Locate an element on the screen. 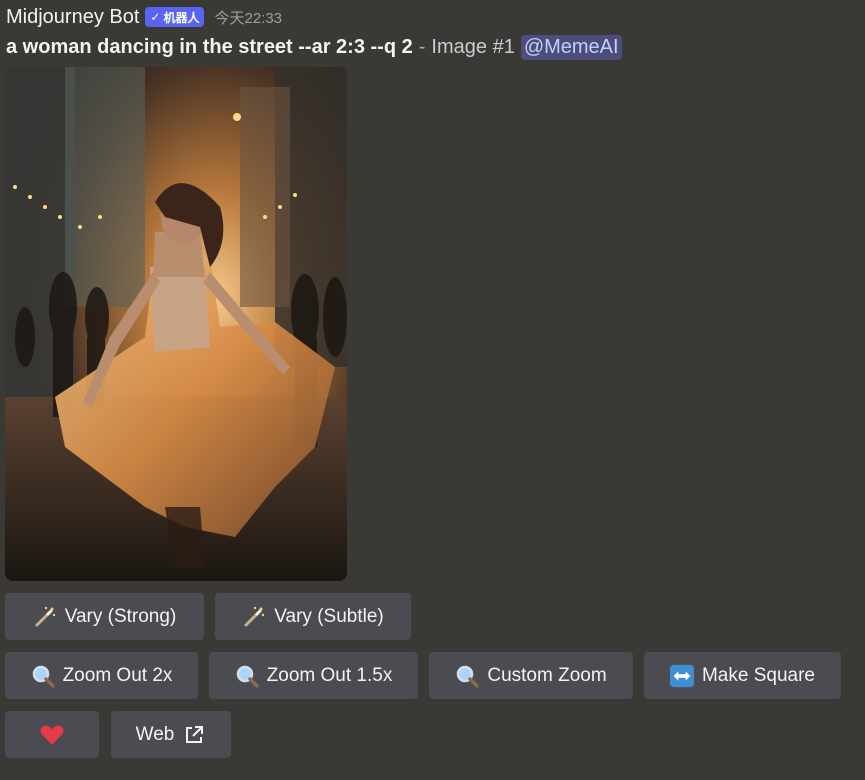 This screenshot has height=780, width=865. bot-badge-label: 机器人 is located at coordinates (181, 17).